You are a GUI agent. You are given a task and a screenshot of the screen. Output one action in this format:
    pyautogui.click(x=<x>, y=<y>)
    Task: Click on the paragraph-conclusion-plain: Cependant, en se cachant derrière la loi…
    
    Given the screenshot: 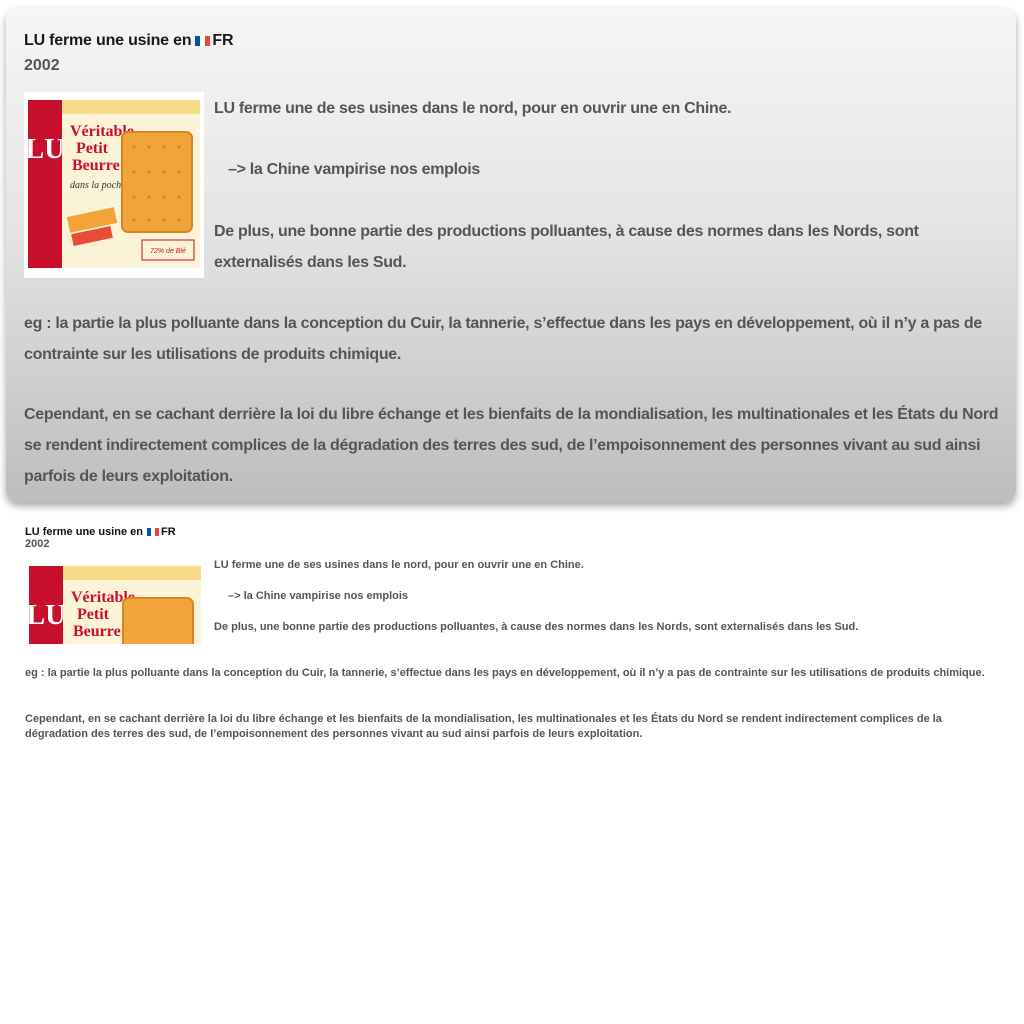 What is the action you would take?
    pyautogui.click(x=483, y=726)
    